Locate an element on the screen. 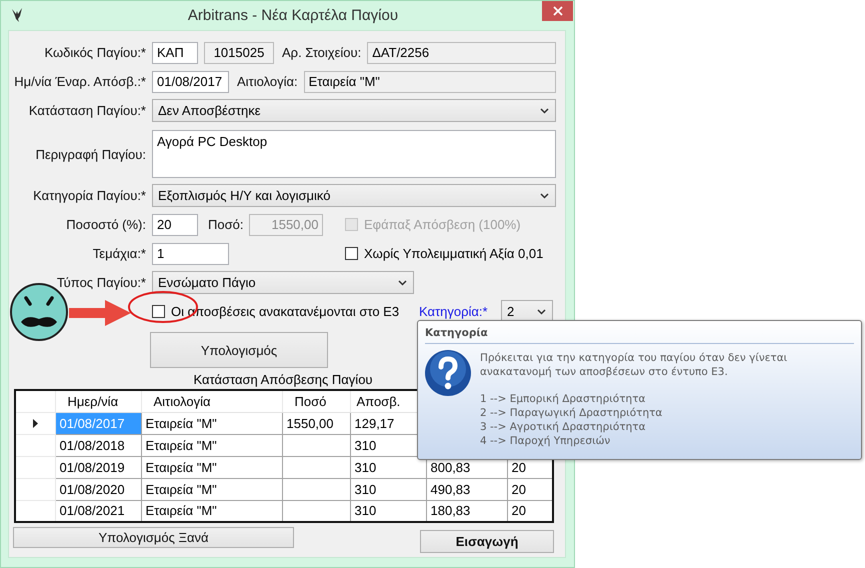 The height and width of the screenshot is (568, 865). input-field: ΔΑΤ/2256 is located at coordinates (461, 53).